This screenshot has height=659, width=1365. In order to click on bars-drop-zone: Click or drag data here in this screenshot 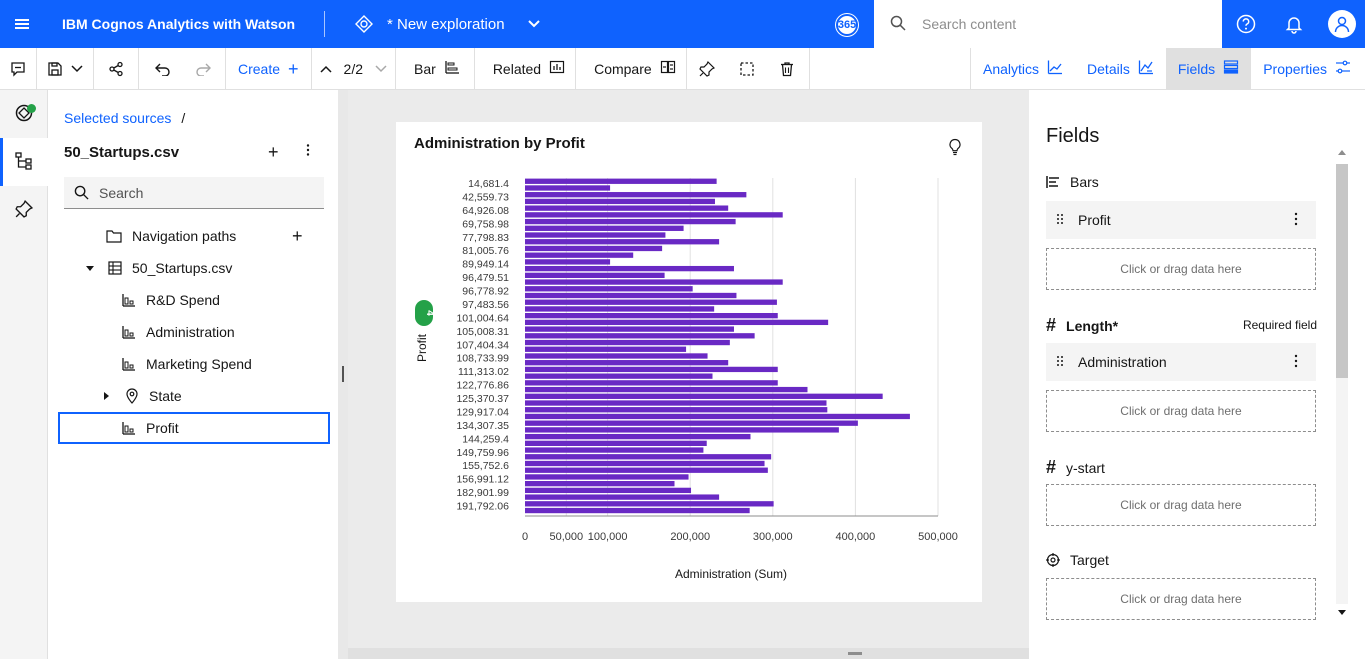, I will do `click(1181, 269)`.